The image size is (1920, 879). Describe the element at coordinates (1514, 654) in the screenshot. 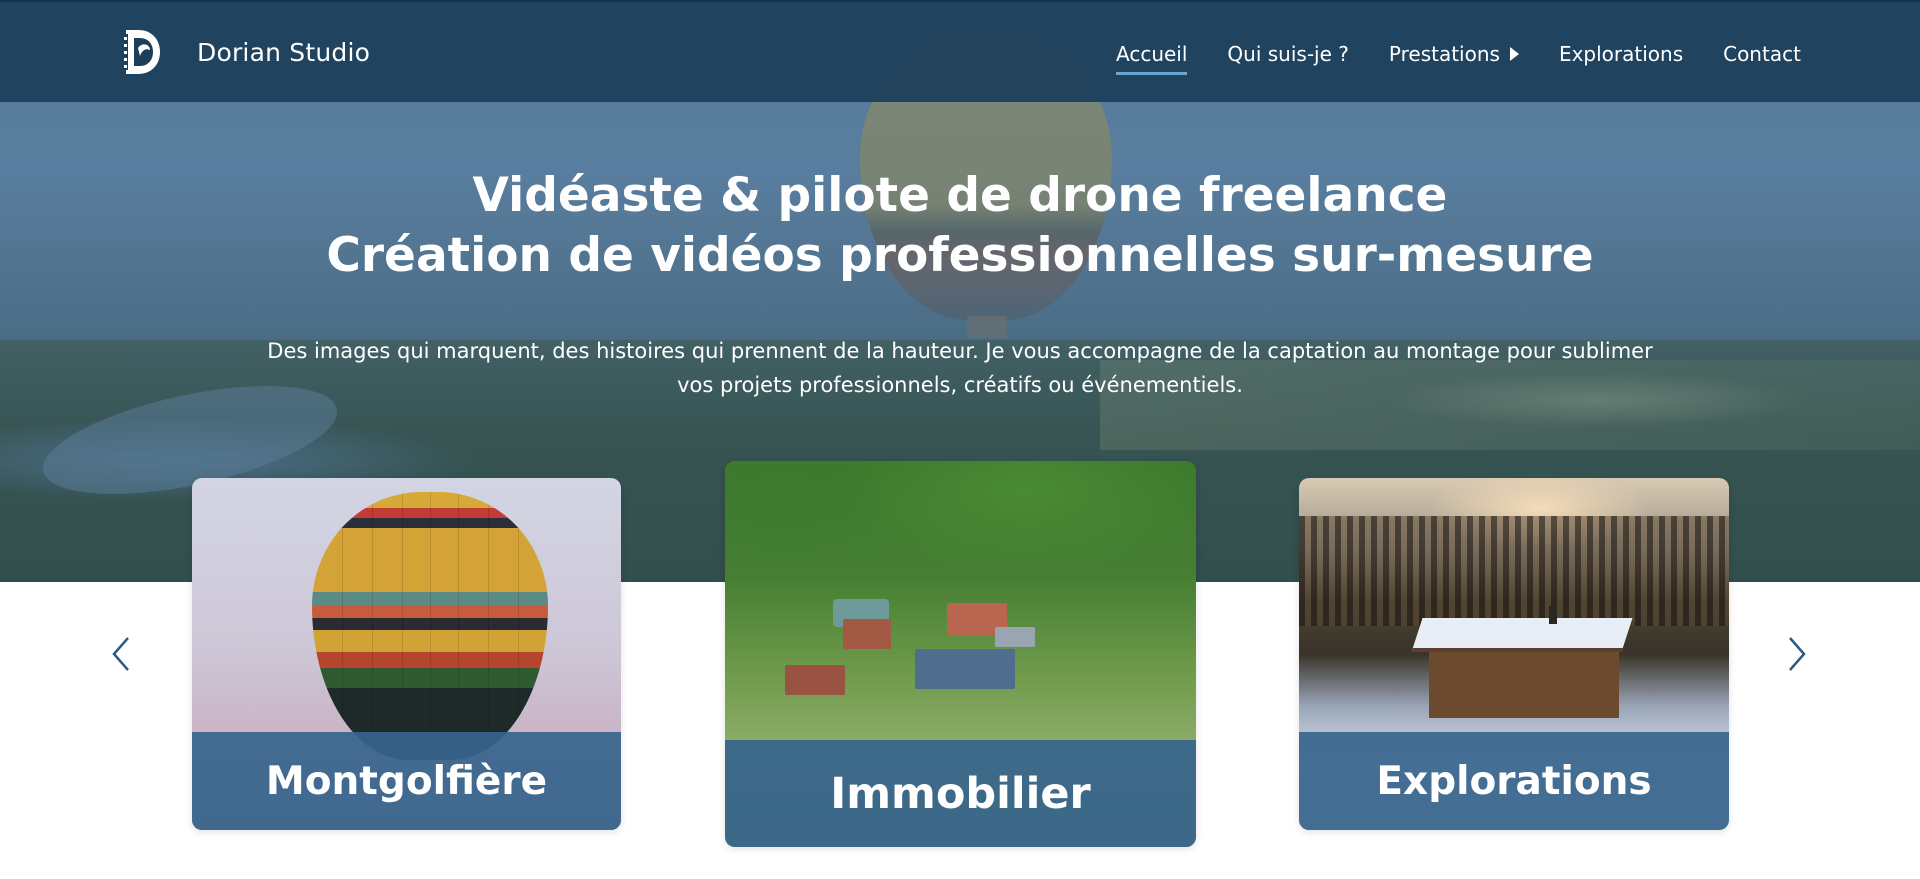

I see `card-explorations: Explorations` at that location.